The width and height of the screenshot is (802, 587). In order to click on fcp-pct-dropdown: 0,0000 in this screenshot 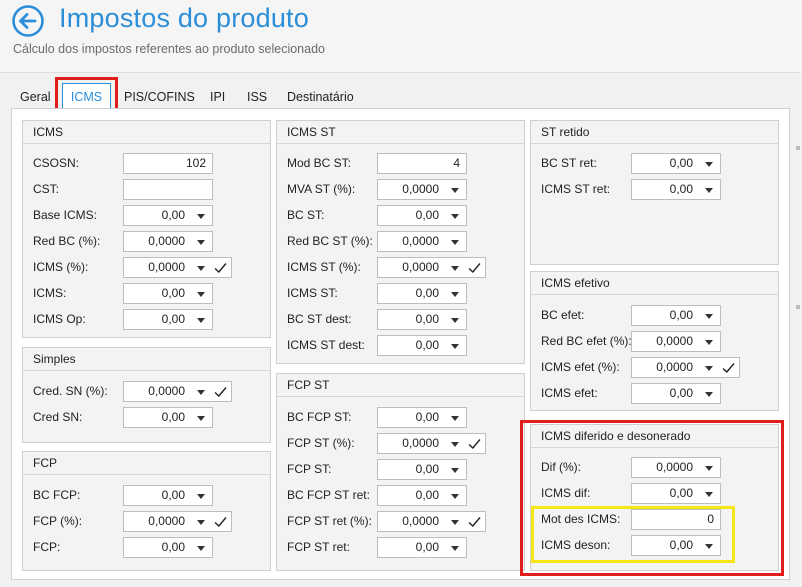, I will do `click(177, 521)`.